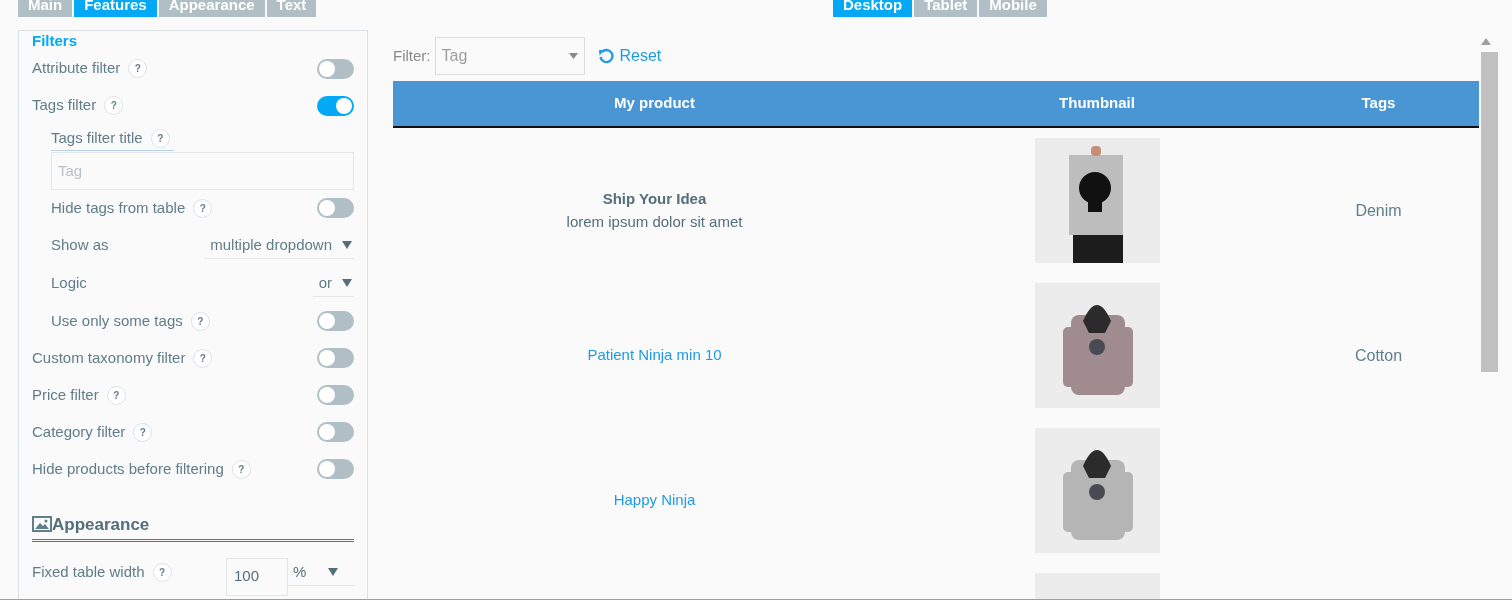 The height and width of the screenshot is (600, 1512). What do you see at coordinates (128, 468) in the screenshot?
I see `setting-label: Hide products before filtering` at bounding box center [128, 468].